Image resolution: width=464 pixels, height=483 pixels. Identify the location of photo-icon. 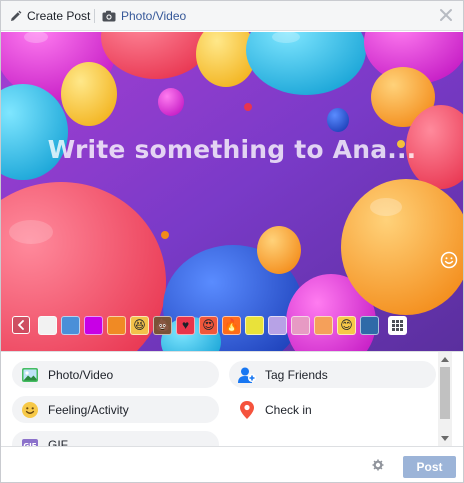
(30, 374).